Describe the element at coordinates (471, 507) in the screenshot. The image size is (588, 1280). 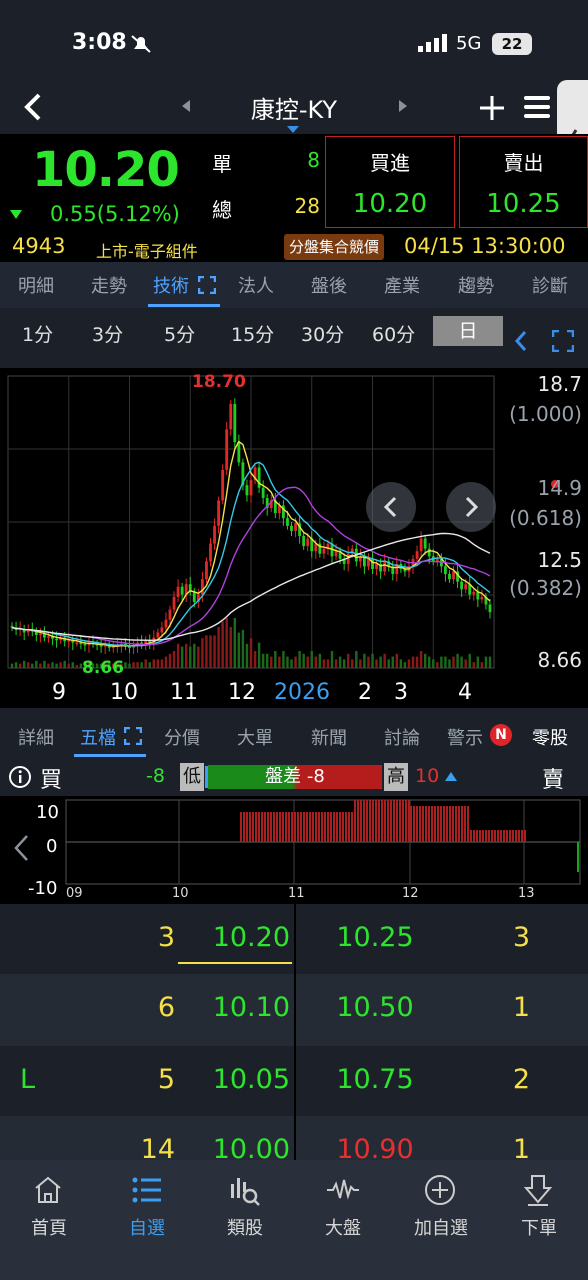
I see `chart-next-button` at that location.